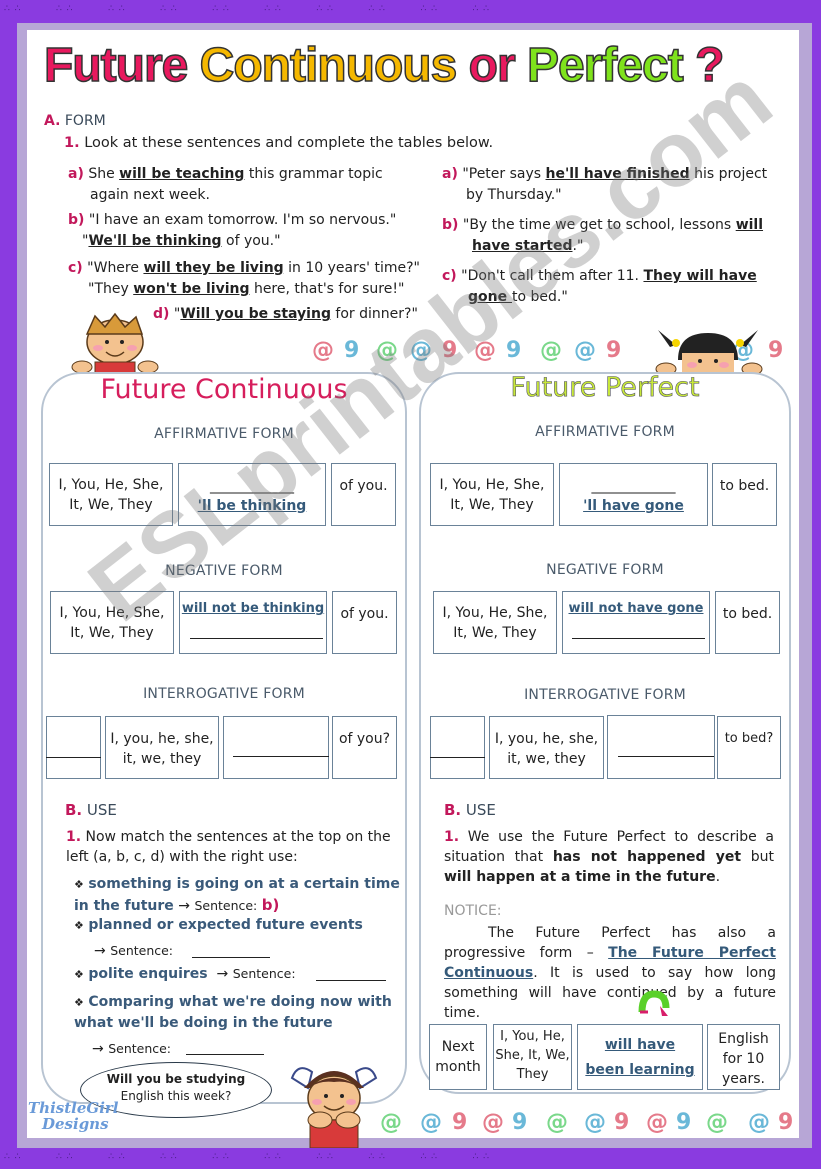  What do you see at coordinates (334, 1103) in the screenshot?
I see `boy-sitting-cartoon-image` at bounding box center [334, 1103].